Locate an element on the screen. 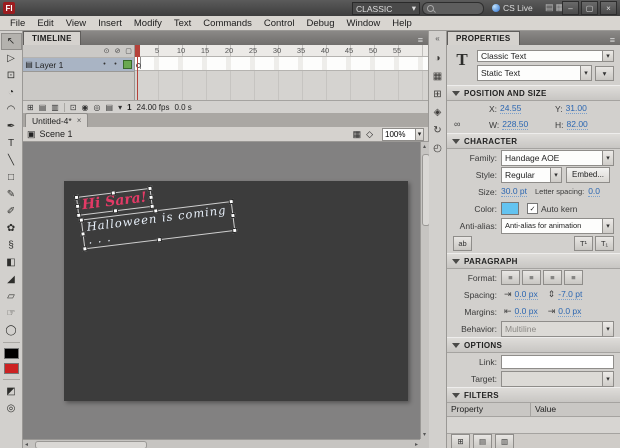 Image resolution: width=620 pixels, height=448 pixels. font-family-select: Handage AOE is located at coordinates (557, 157).